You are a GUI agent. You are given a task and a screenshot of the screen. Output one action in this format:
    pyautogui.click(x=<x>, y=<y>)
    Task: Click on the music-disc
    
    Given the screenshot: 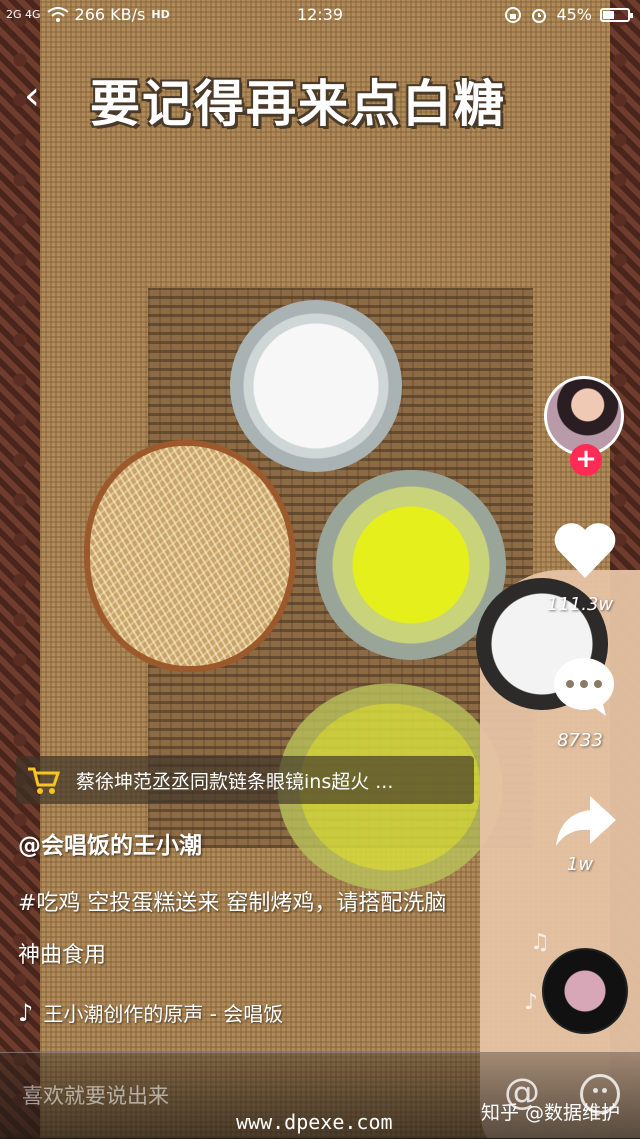 What is the action you would take?
    pyautogui.click(x=585, y=991)
    